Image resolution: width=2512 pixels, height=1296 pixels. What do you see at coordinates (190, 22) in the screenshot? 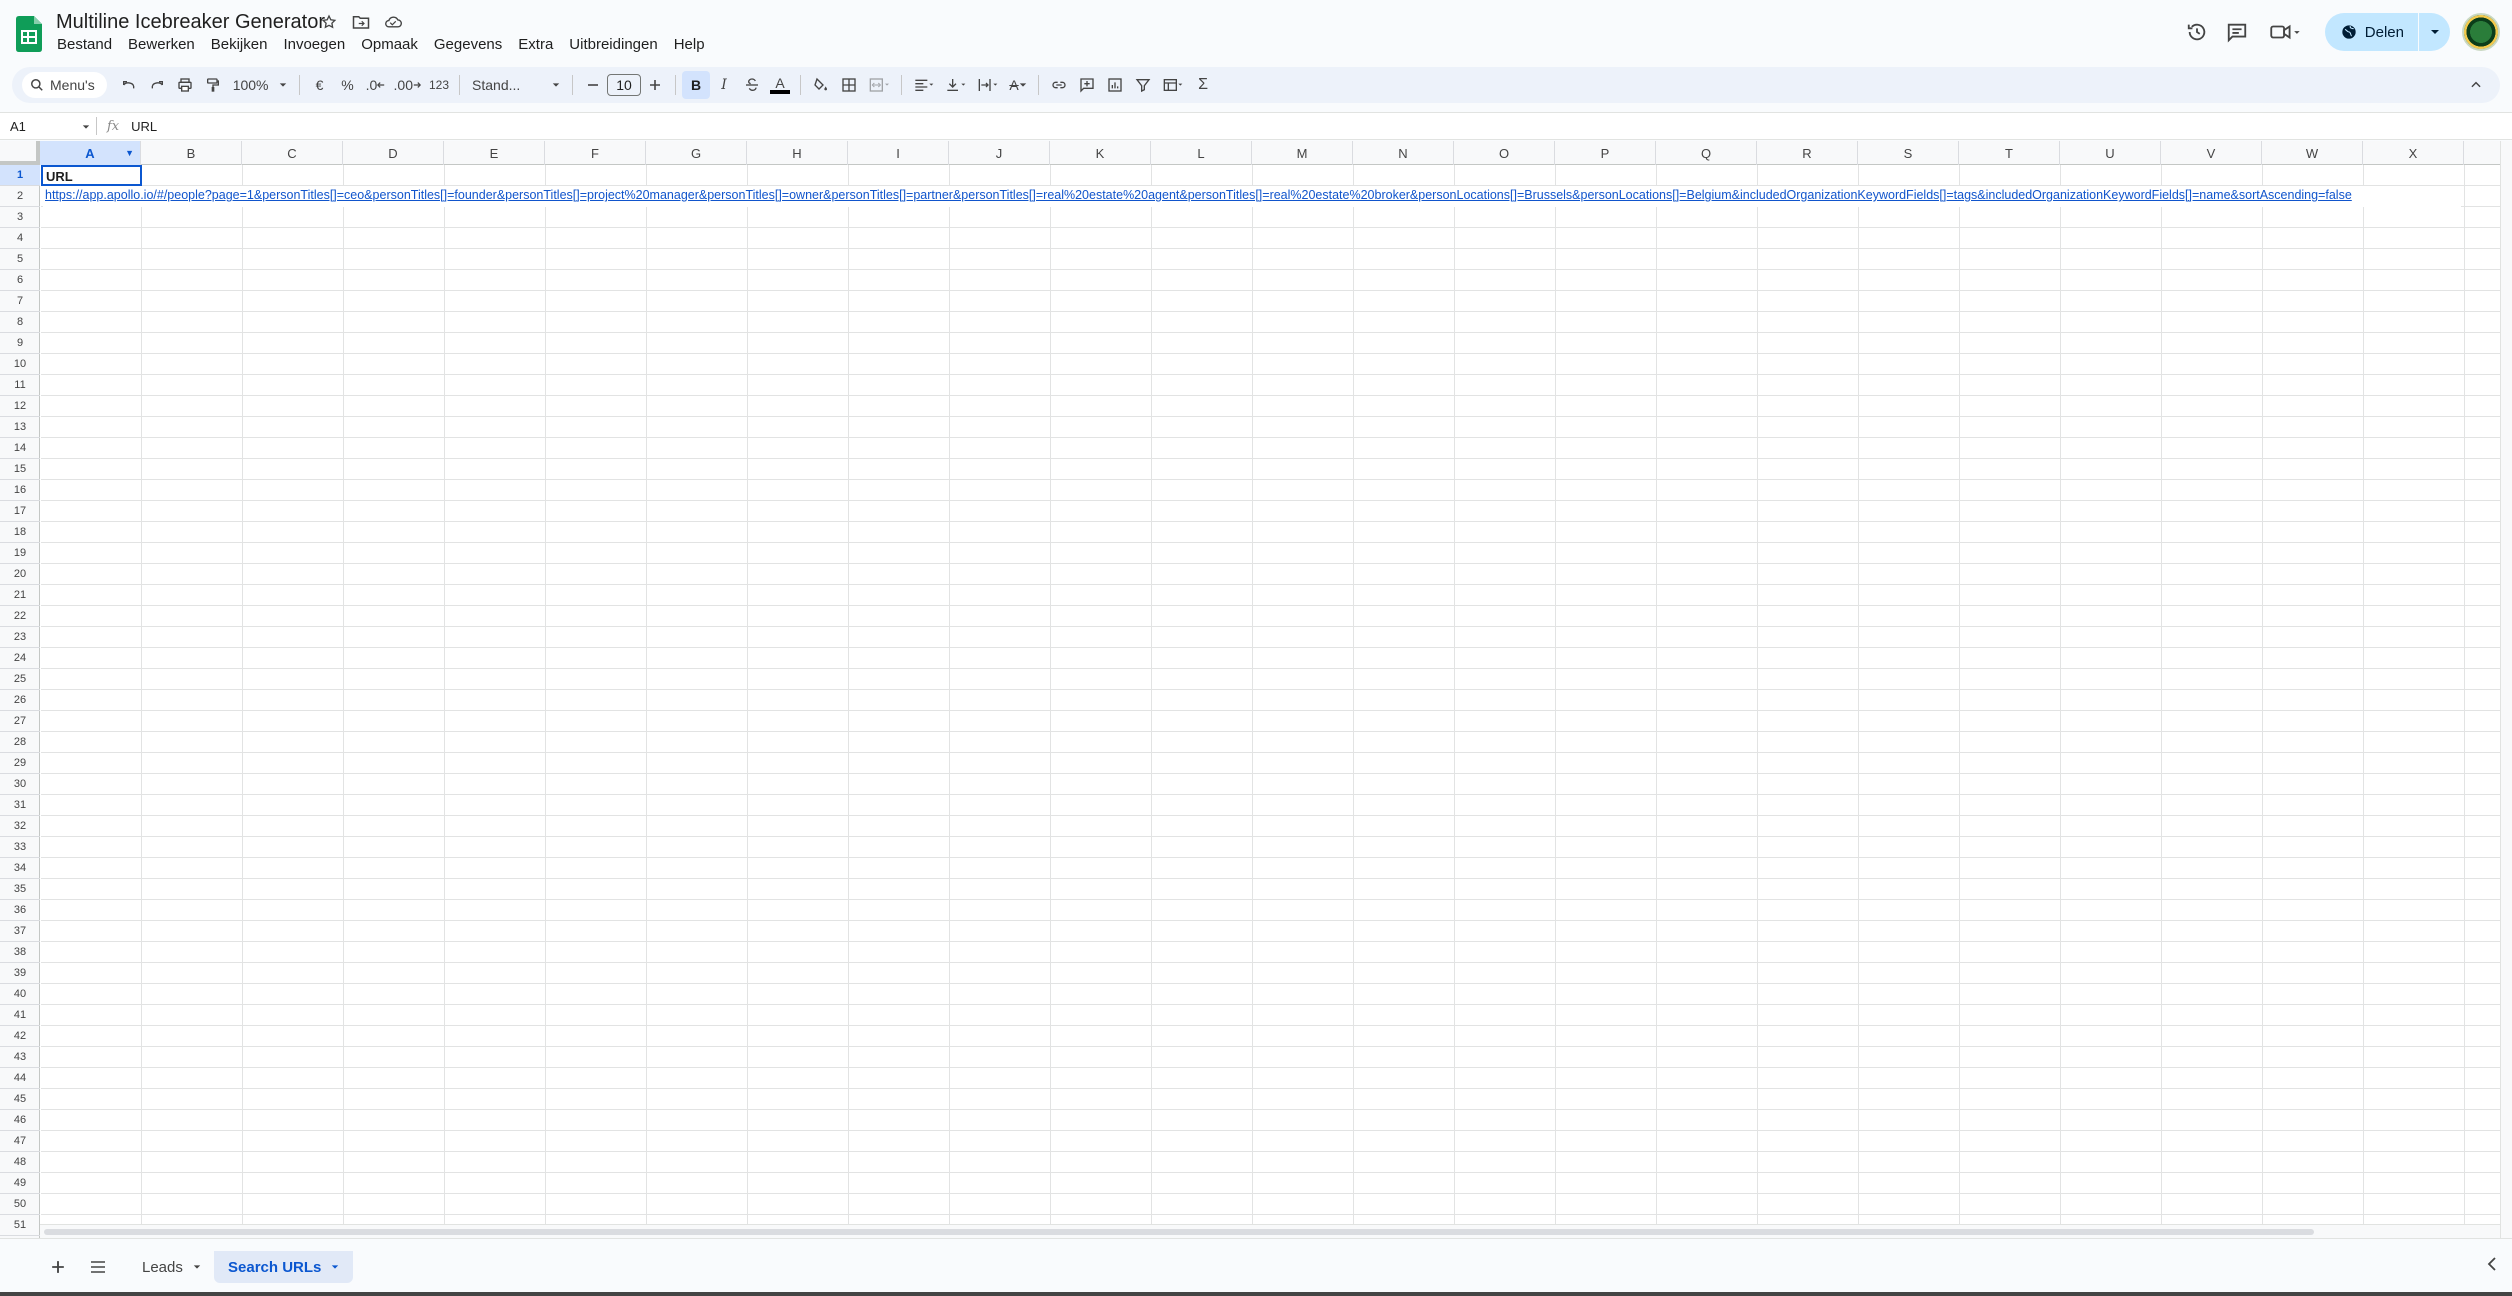
I see `document-title: Multiline Icebreaker Generator` at bounding box center [190, 22].